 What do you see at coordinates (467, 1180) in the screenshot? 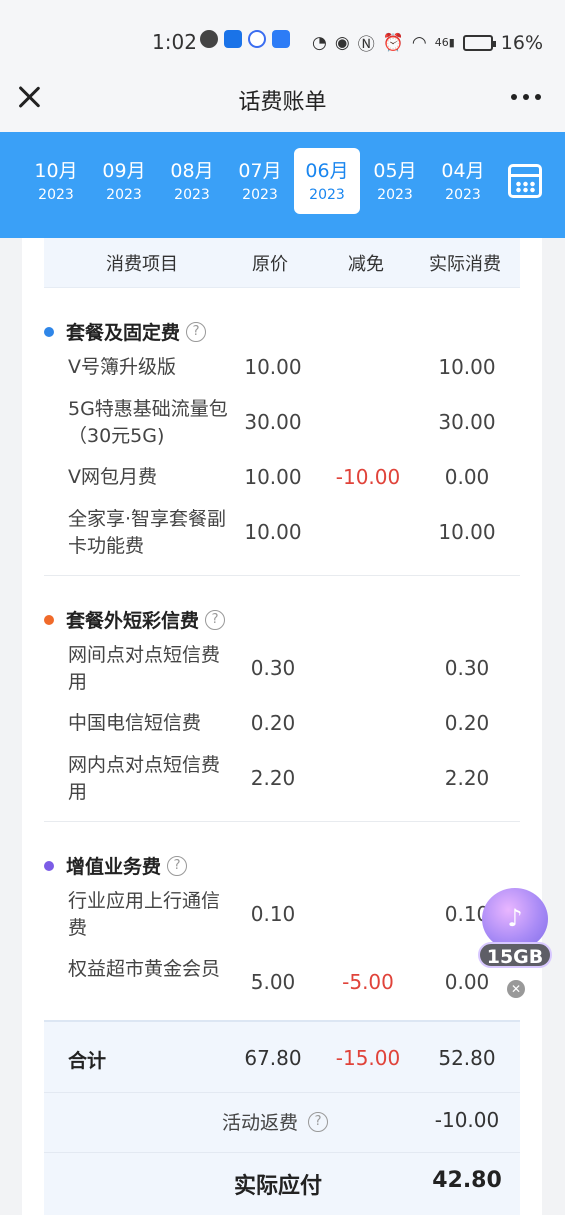
I see `payable-value: 42.80` at bounding box center [467, 1180].